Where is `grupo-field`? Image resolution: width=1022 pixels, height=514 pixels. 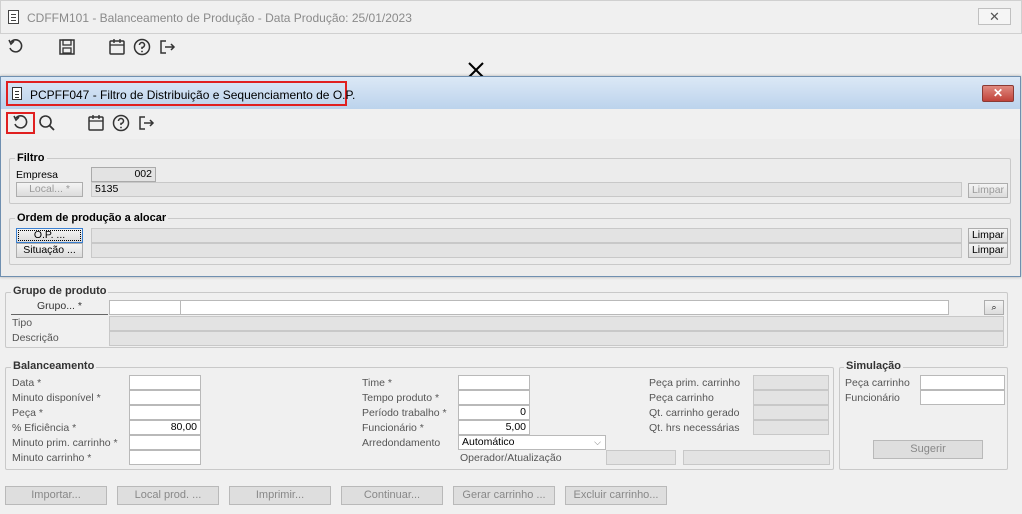
grupo-field is located at coordinates (145, 307).